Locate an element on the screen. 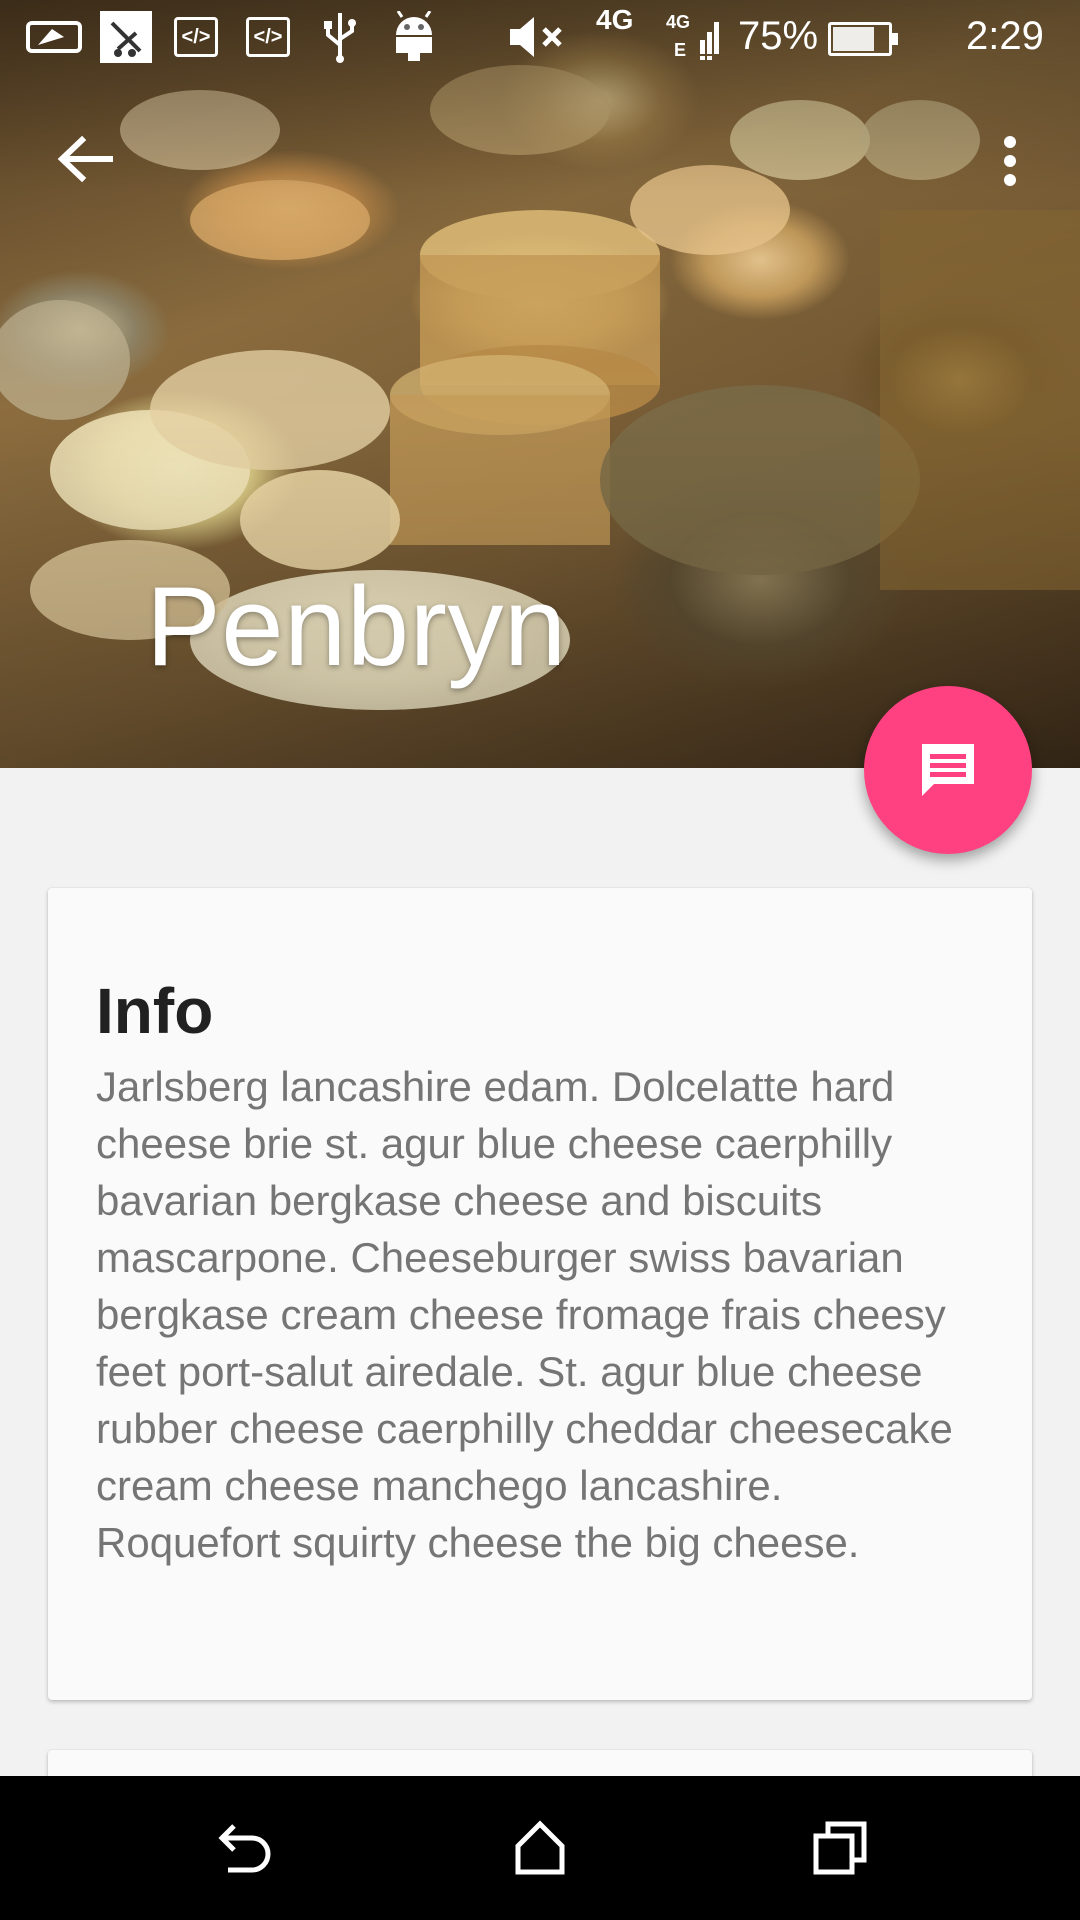  volume-mute-icon is located at coordinates (538, 37).